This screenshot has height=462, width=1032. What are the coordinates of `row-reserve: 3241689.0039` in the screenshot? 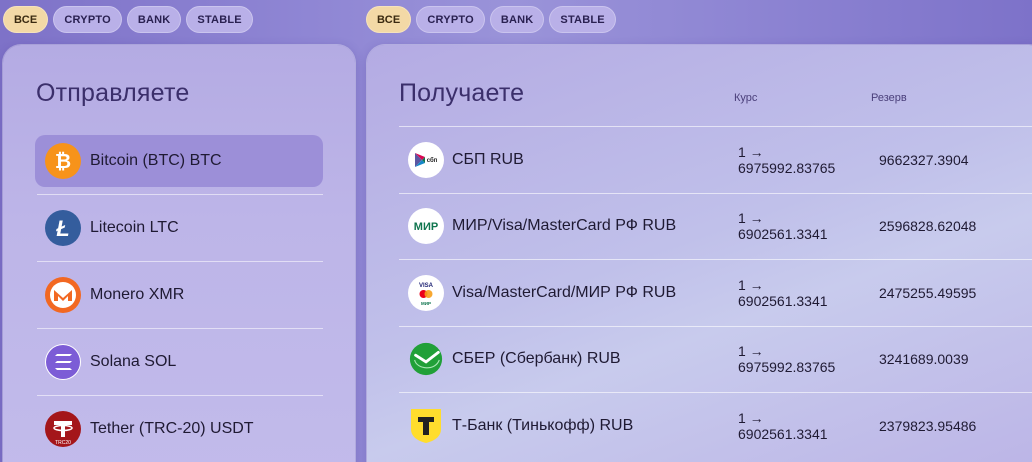 It's located at (924, 359).